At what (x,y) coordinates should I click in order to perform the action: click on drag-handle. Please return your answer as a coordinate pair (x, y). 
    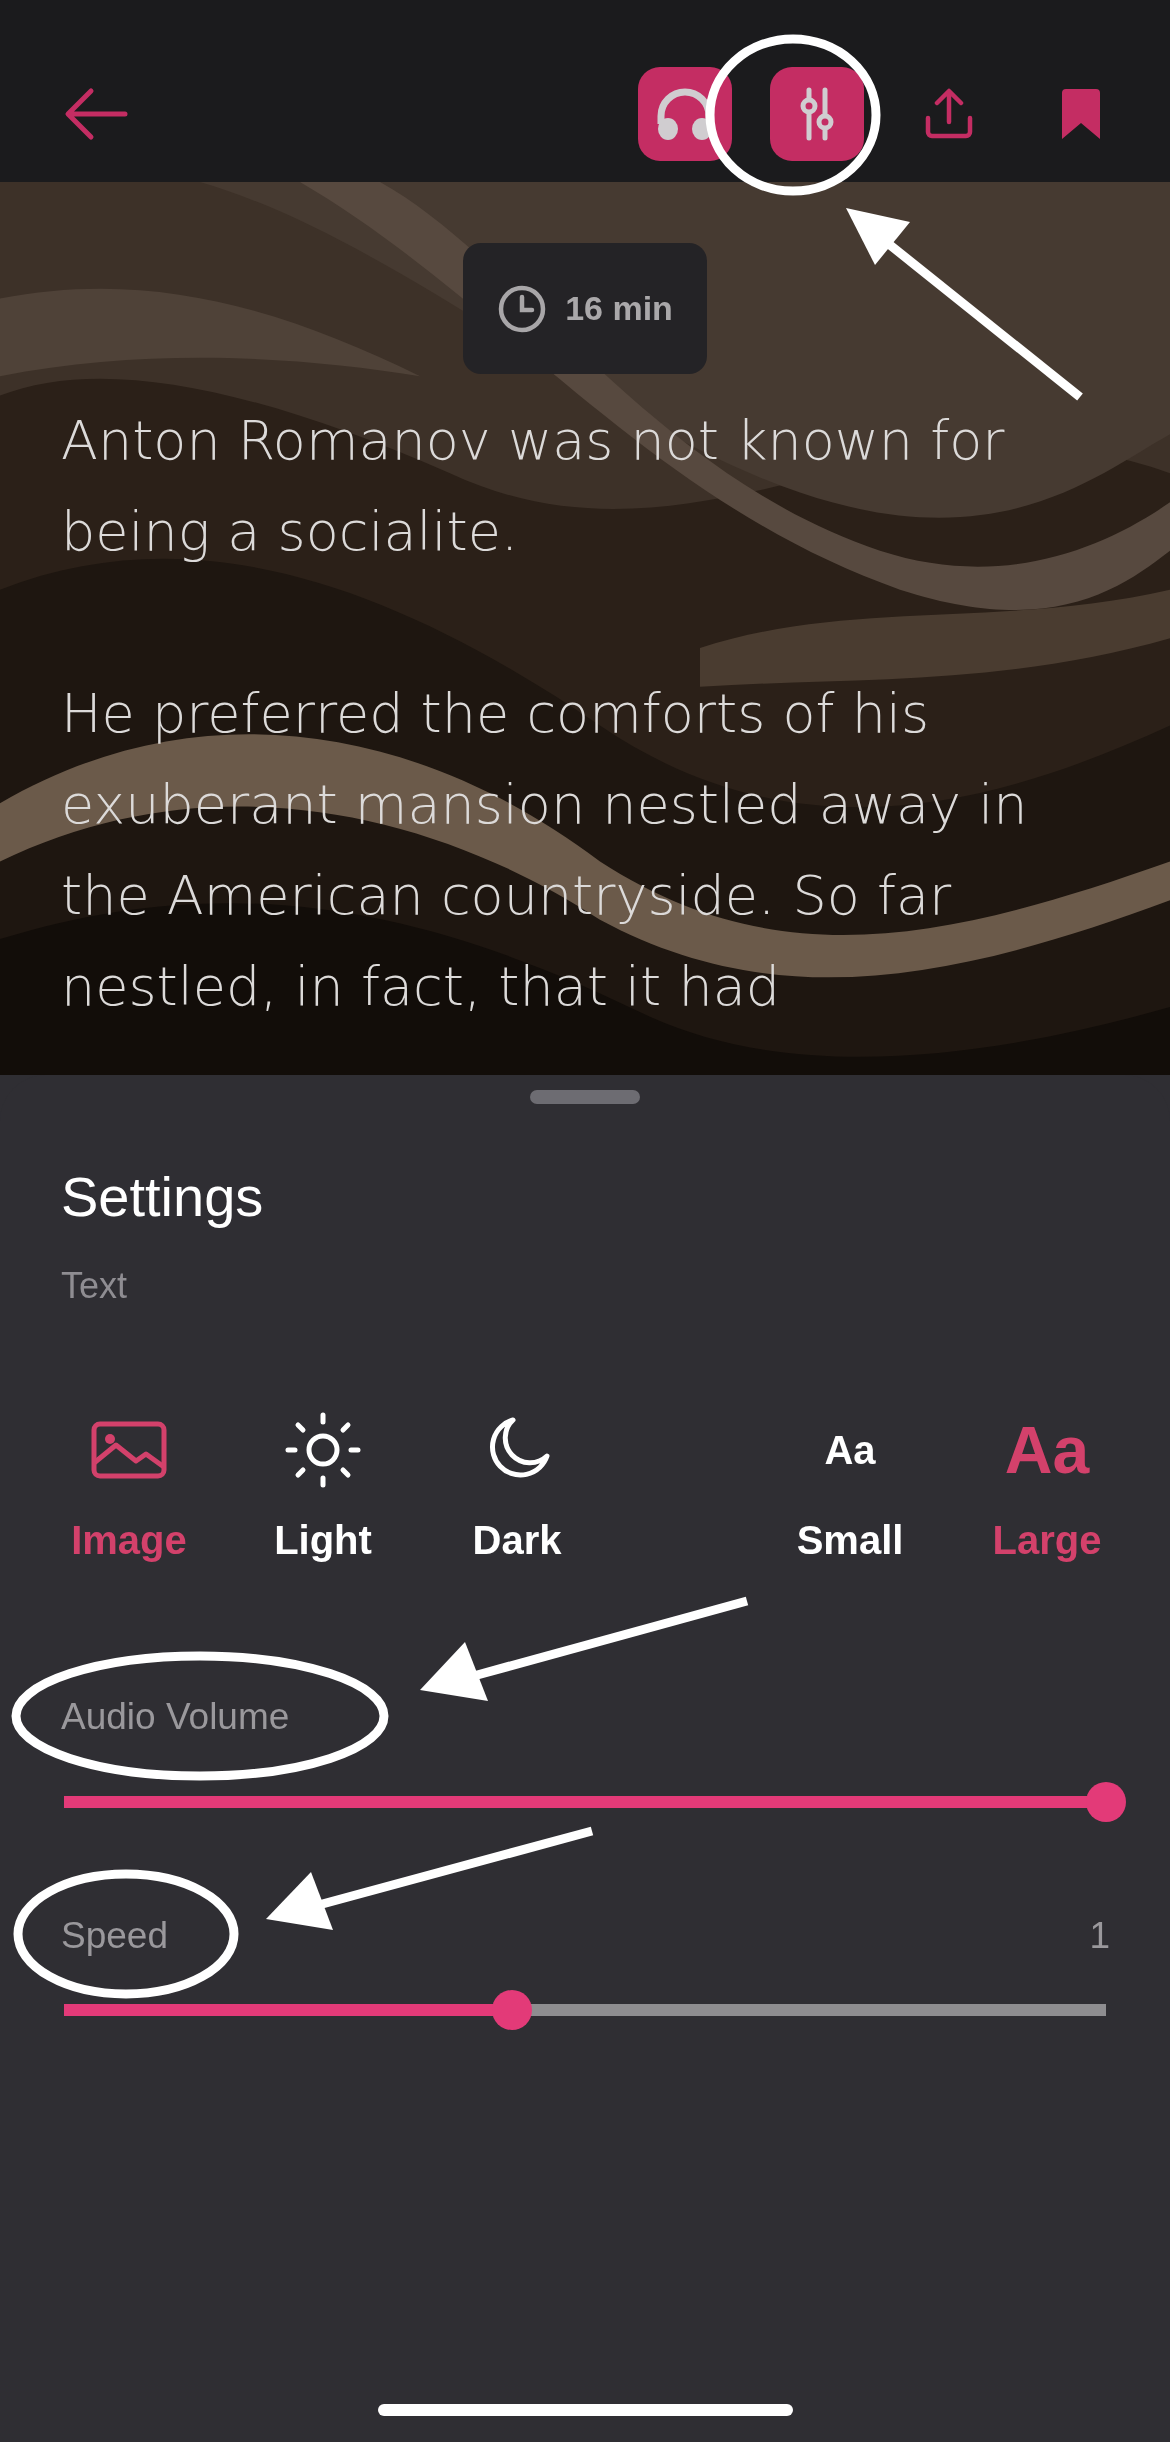
    Looking at the image, I should click on (585, 1097).